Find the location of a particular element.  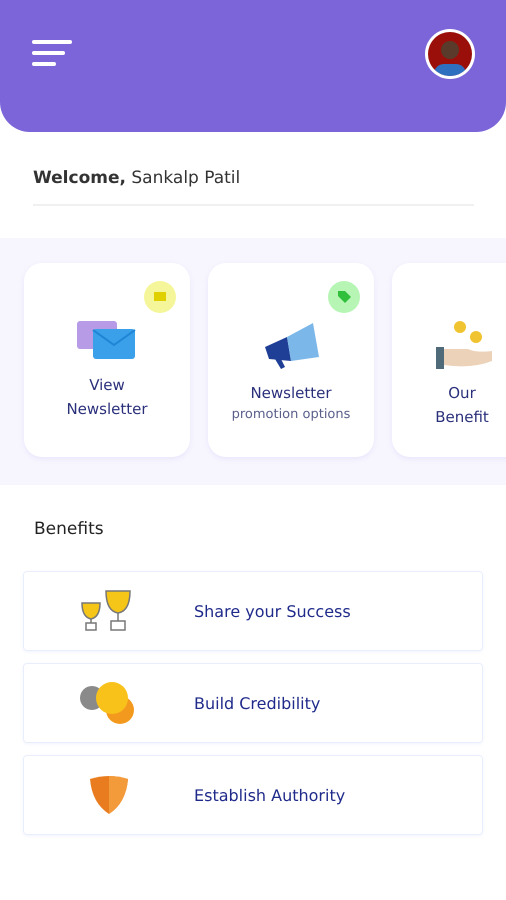

benefit-row: Establish Authority is located at coordinates (253, 795).